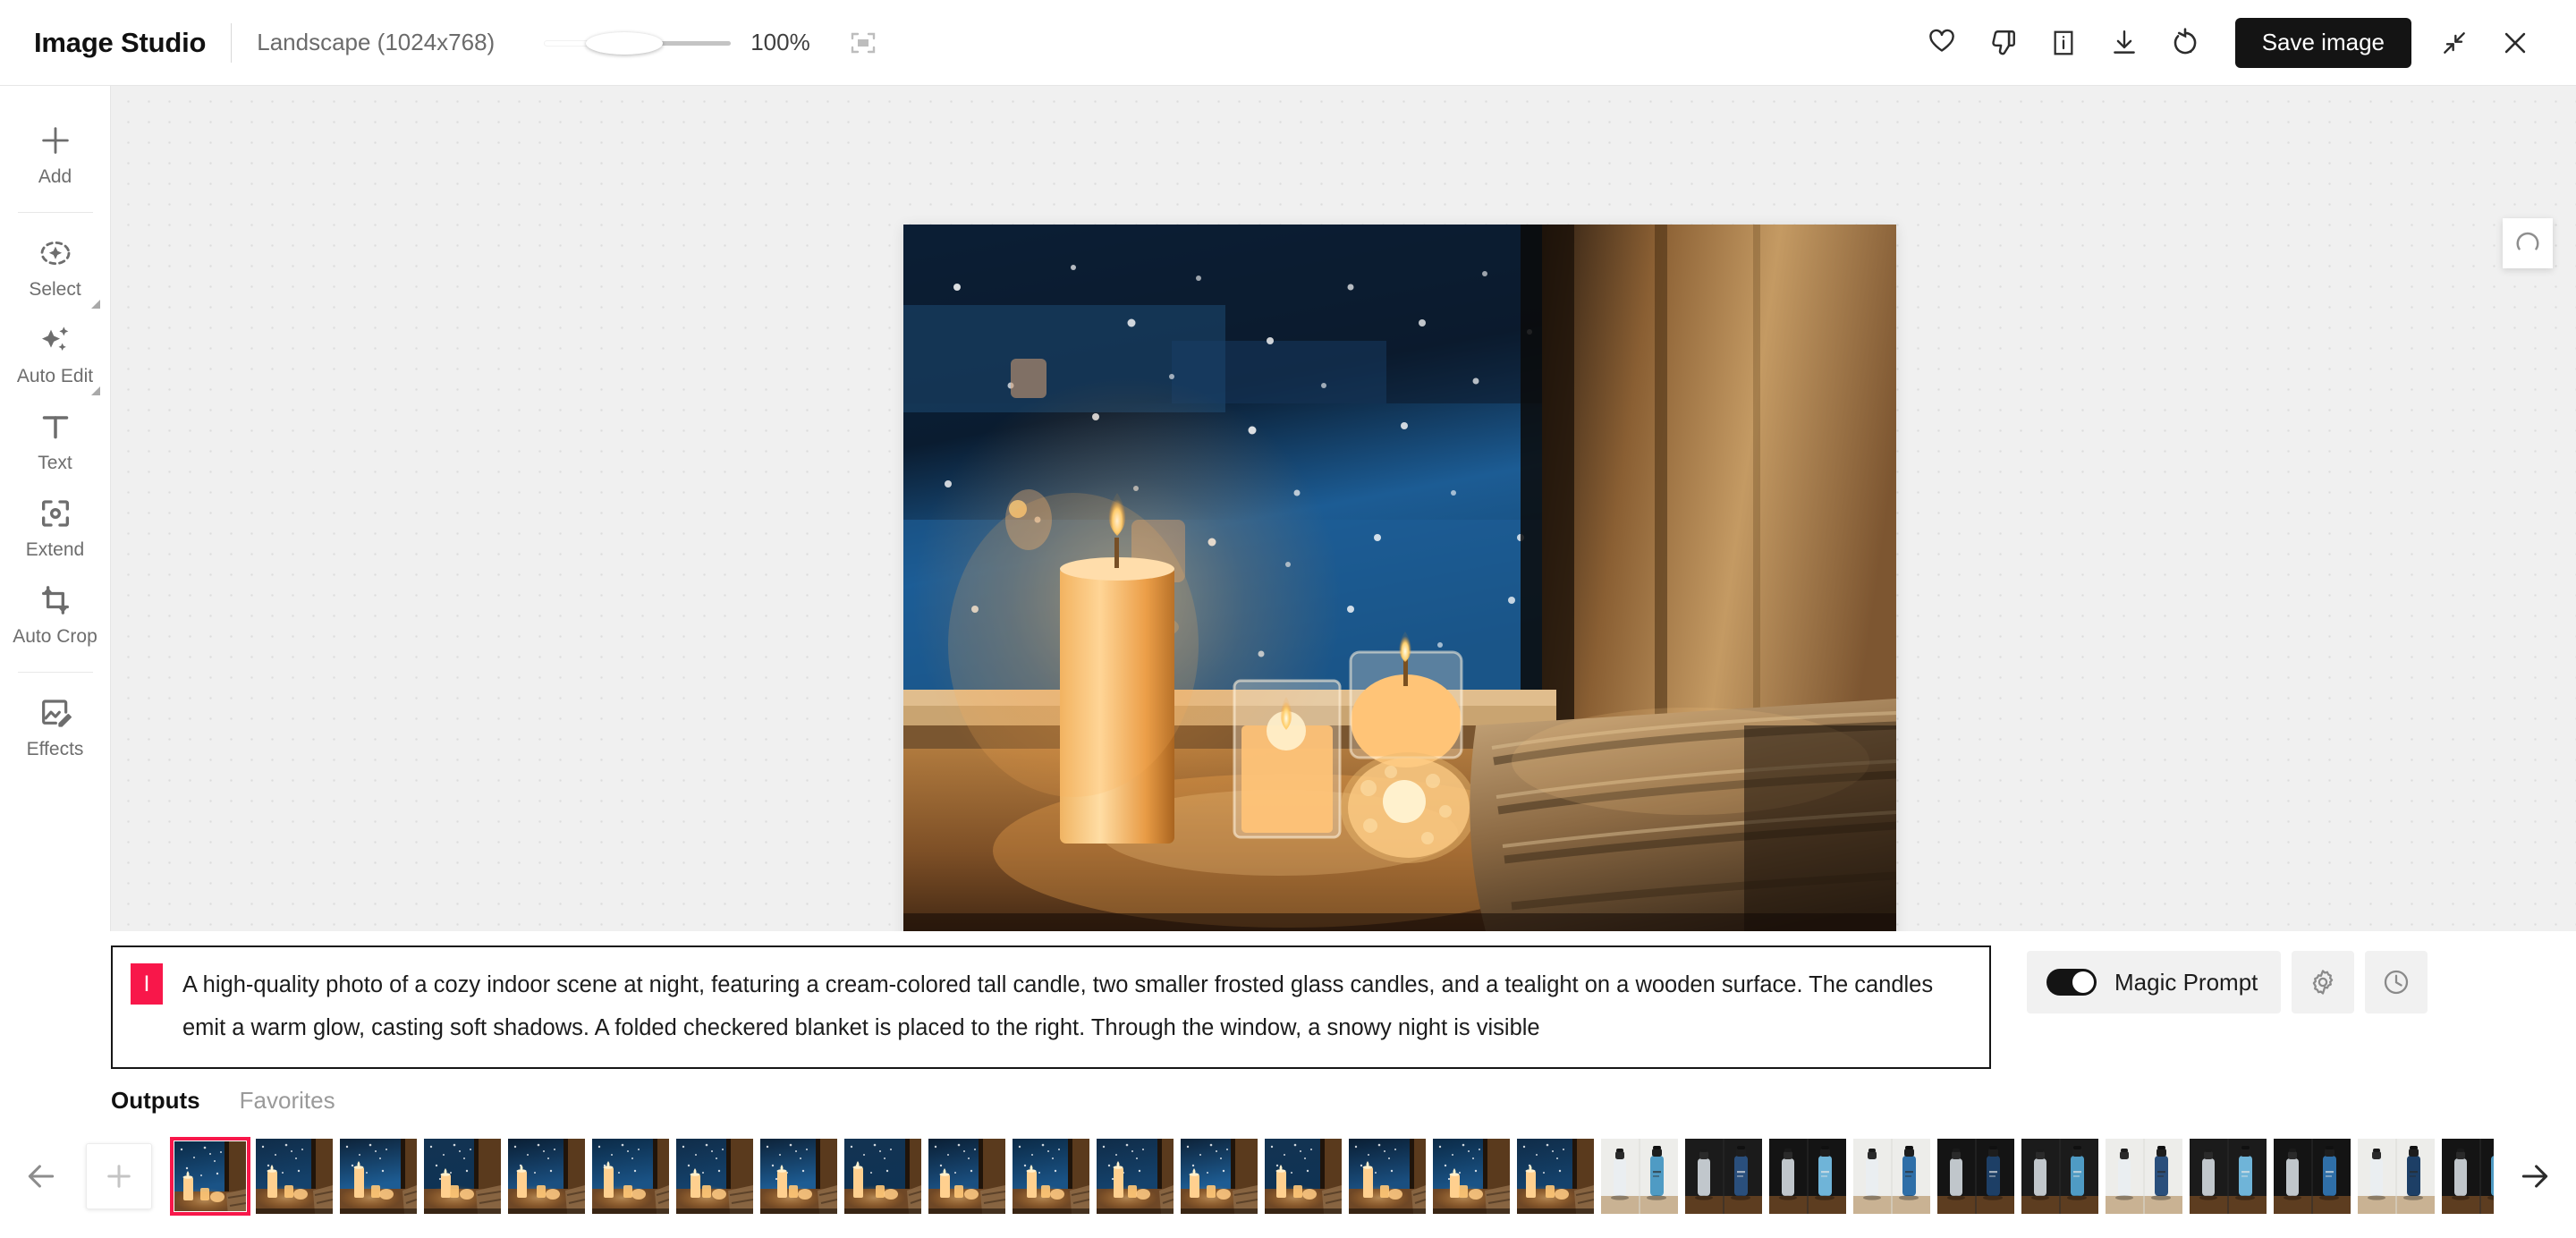 This screenshot has width=2576, height=1238. What do you see at coordinates (55, 713) in the screenshot?
I see `effects-icon` at bounding box center [55, 713].